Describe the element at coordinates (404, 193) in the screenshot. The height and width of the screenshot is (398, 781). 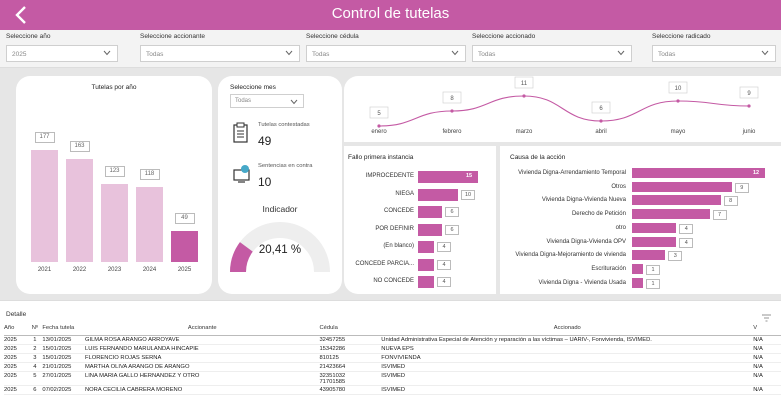
I see `fallo_chart-category-label: NIEGA` at that location.